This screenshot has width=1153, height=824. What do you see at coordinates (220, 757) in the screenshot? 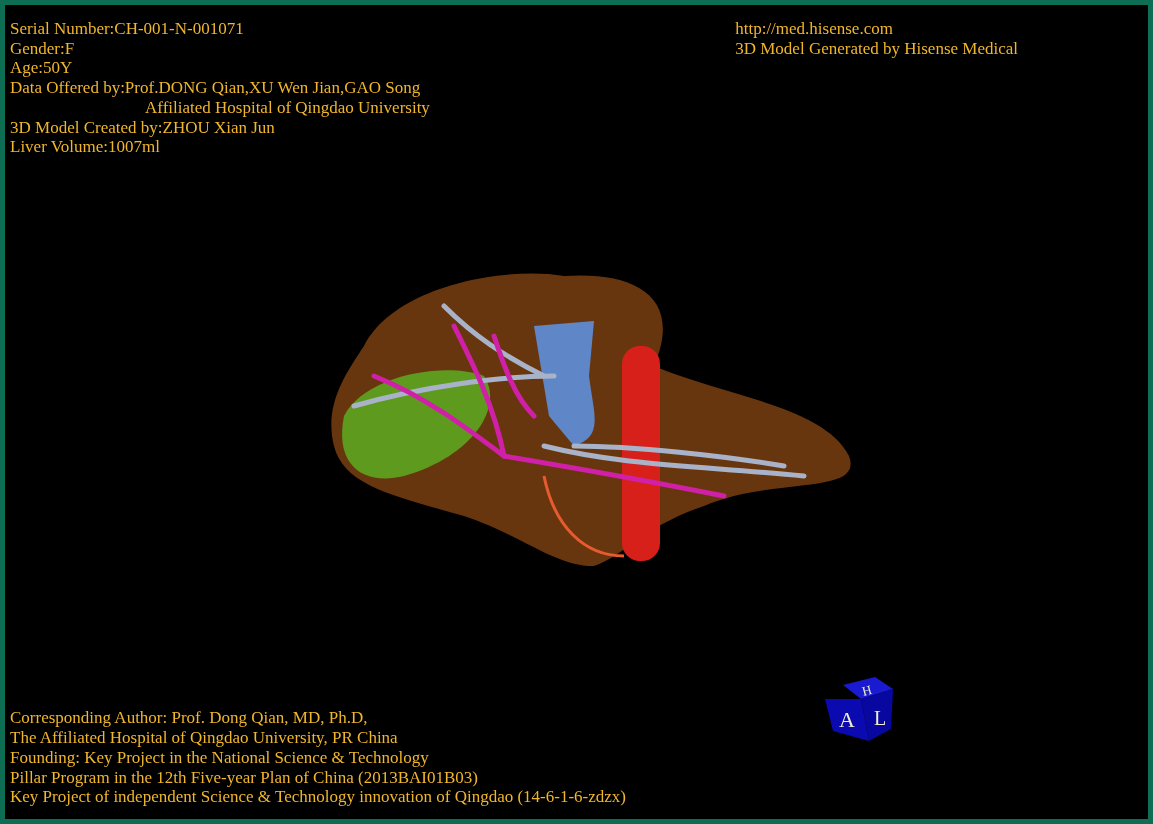
I see `info-text: Founding: Key Project in the National Science & Technology` at bounding box center [220, 757].